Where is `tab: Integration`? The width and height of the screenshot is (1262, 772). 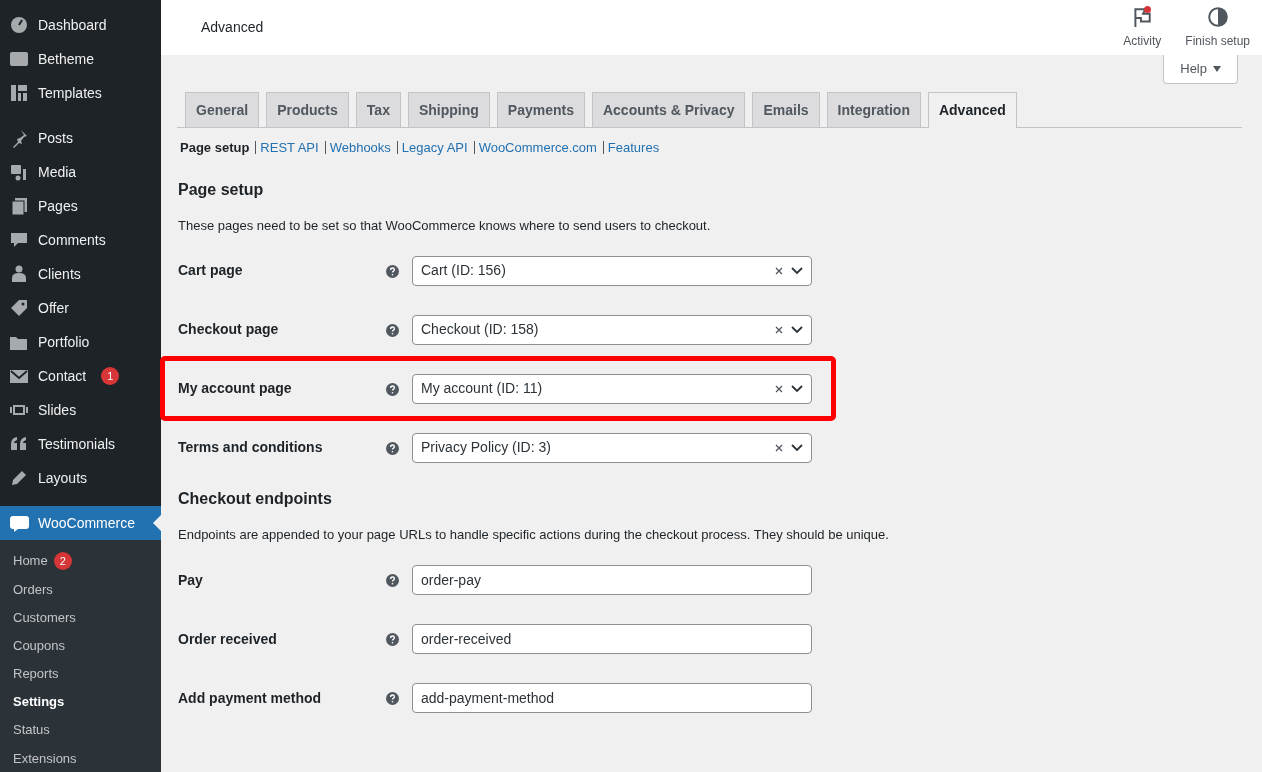 tab: Integration is located at coordinates (873, 109).